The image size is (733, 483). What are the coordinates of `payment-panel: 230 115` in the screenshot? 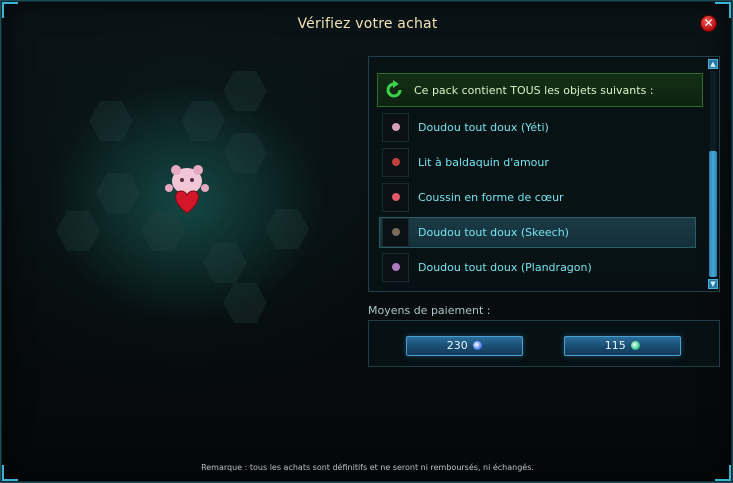 It's located at (544, 343).